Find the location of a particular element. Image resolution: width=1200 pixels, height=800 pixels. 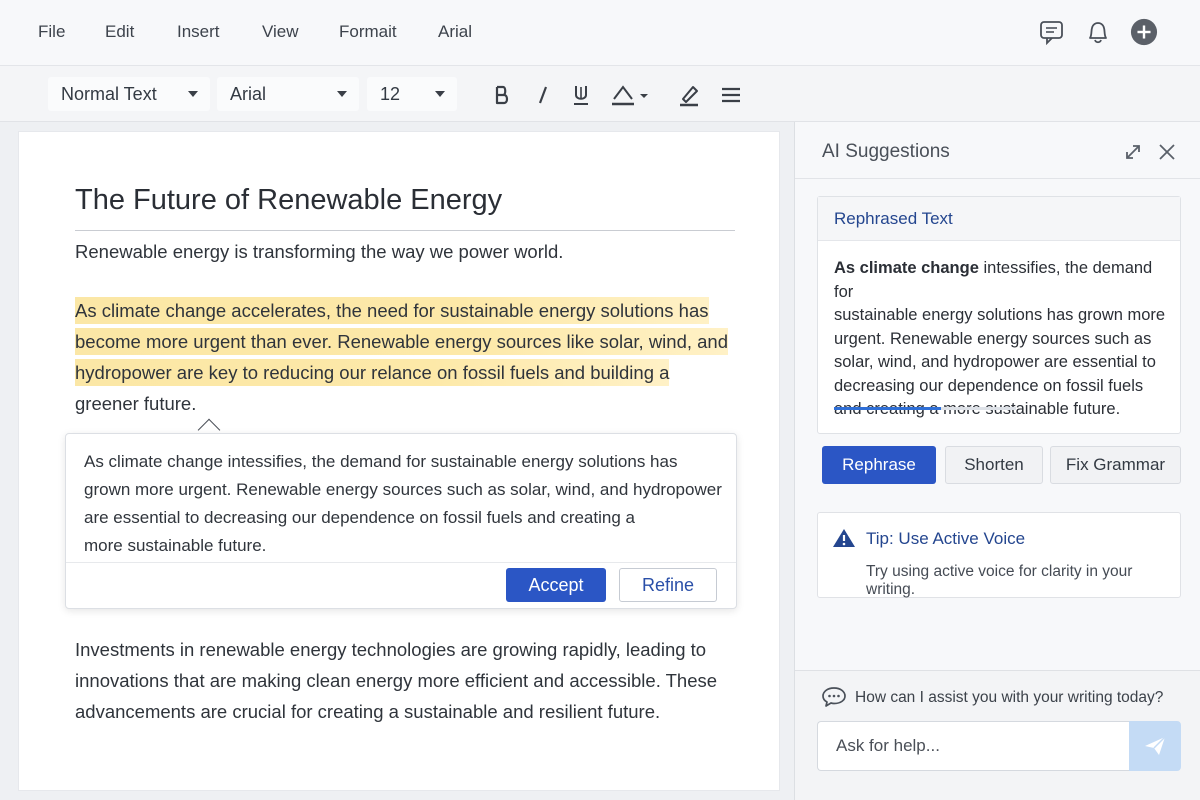

rephrased-line: urgent. Renewable energy sources such as is located at coordinates (993, 338).